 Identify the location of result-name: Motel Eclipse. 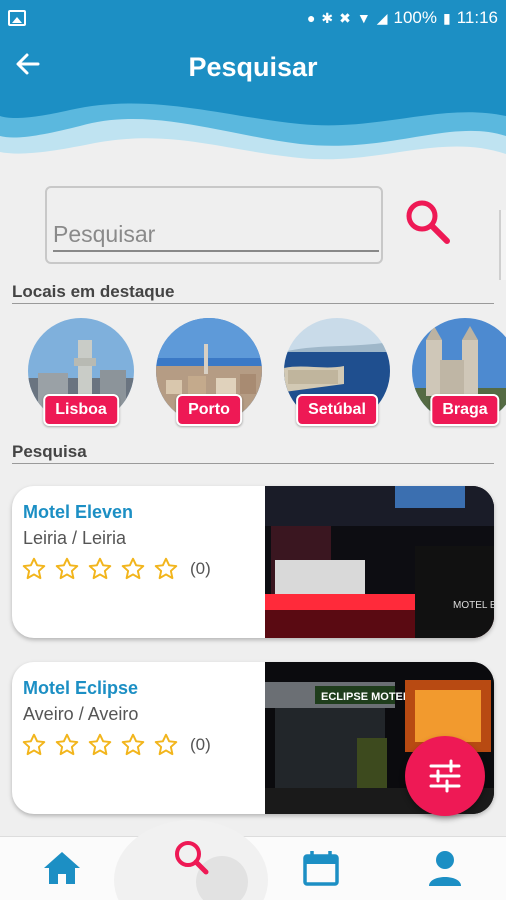
(81, 688).